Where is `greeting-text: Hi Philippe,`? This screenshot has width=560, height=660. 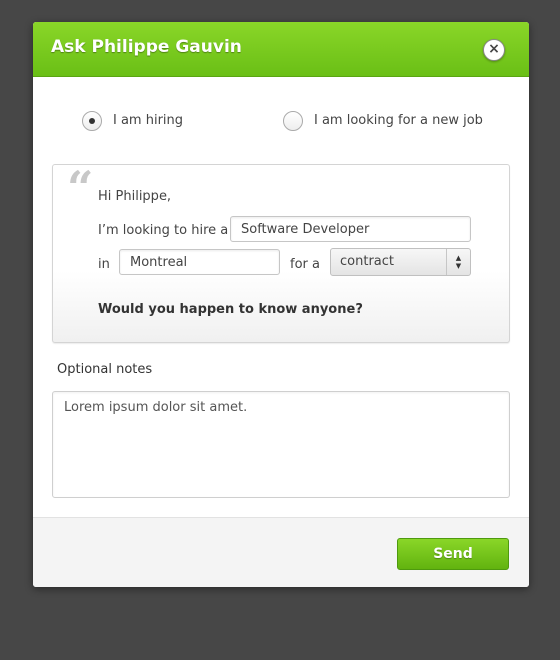 greeting-text: Hi Philippe, is located at coordinates (135, 196).